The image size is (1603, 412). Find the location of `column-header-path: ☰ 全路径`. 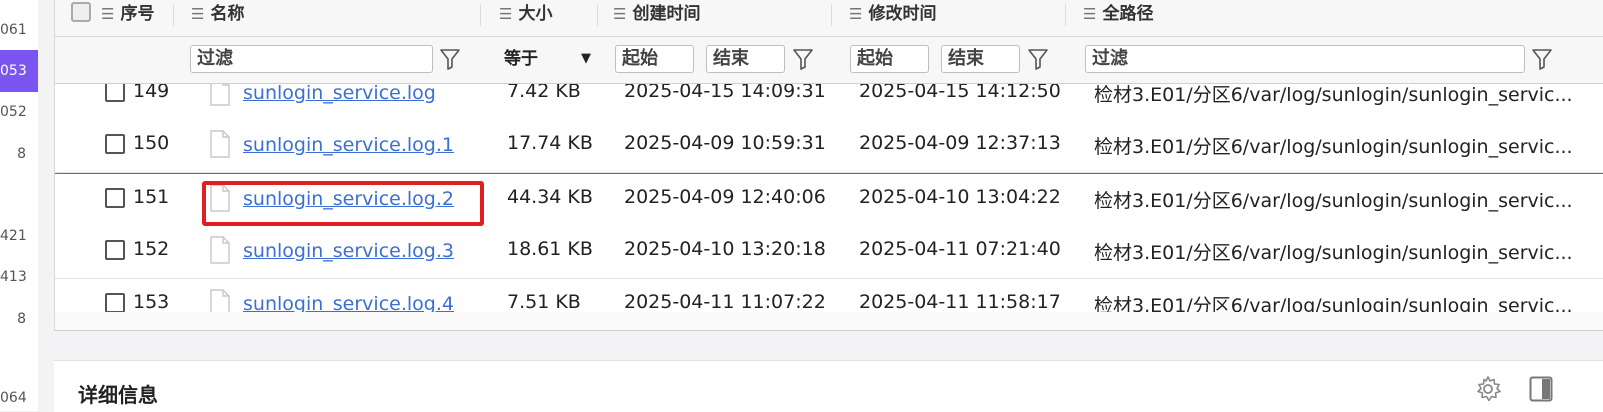

column-header-path: ☰ 全路径 is located at coordinates (1118, 14).